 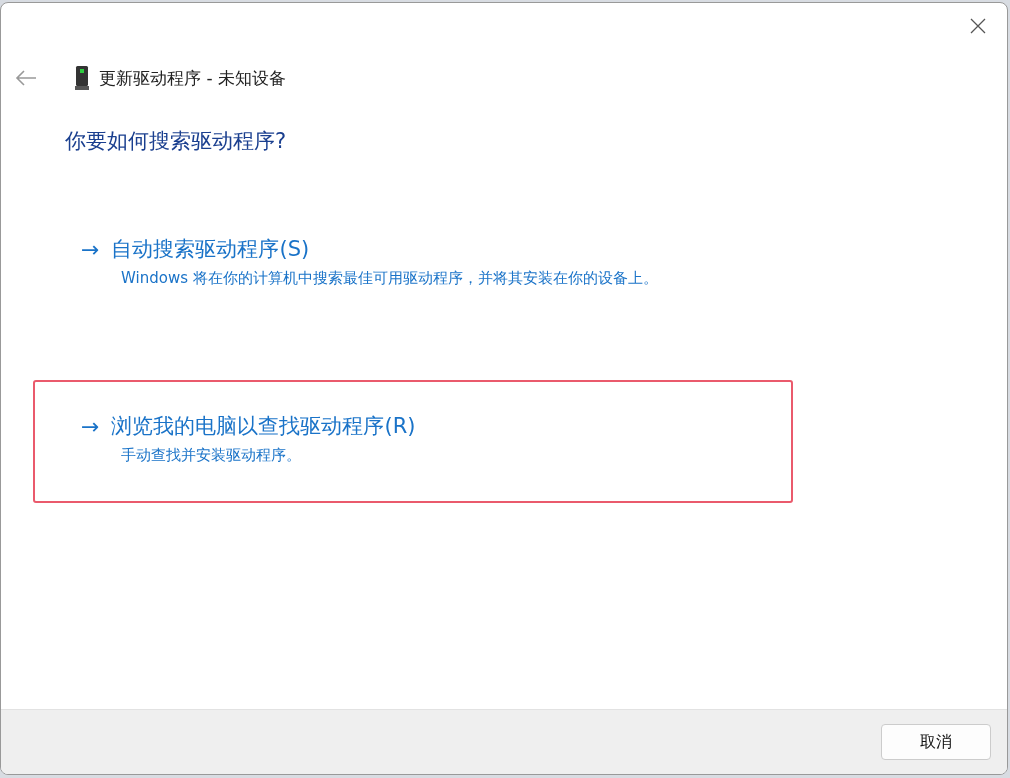 I want to click on option-title: 浏览我的电脑以查找驱动程序(R), so click(x=263, y=426).